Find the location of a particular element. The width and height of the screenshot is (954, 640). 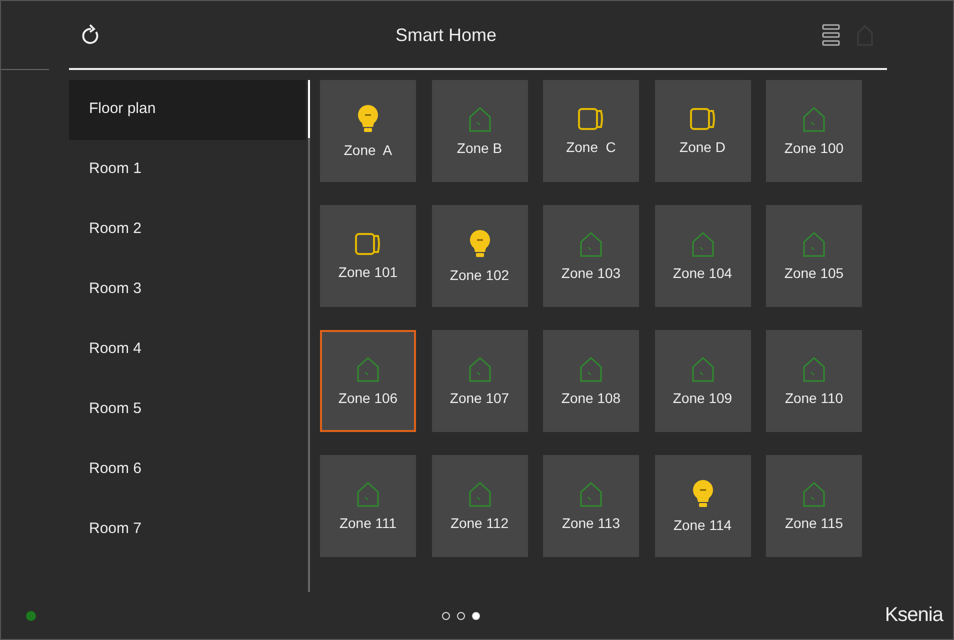

zone-tile: Zone 107 is located at coordinates (480, 381).